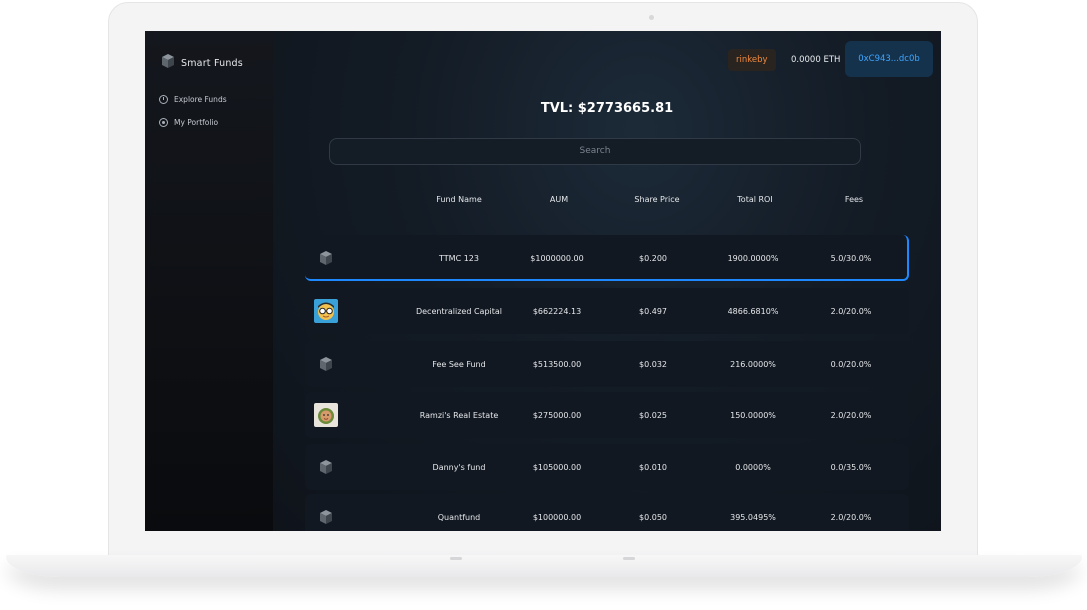 The height and width of the screenshot is (610, 1087). What do you see at coordinates (752, 60) in the screenshot?
I see `network-badge: rinkeby` at bounding box center [752, 60].